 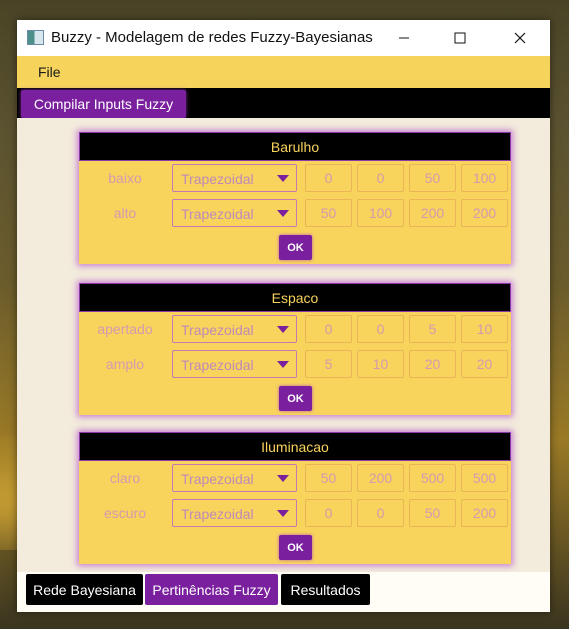 What do you see at coordinates (295, 446) in the screenshot?
I see `panel-title: Iluminacao` at bounding box center [295, 446].